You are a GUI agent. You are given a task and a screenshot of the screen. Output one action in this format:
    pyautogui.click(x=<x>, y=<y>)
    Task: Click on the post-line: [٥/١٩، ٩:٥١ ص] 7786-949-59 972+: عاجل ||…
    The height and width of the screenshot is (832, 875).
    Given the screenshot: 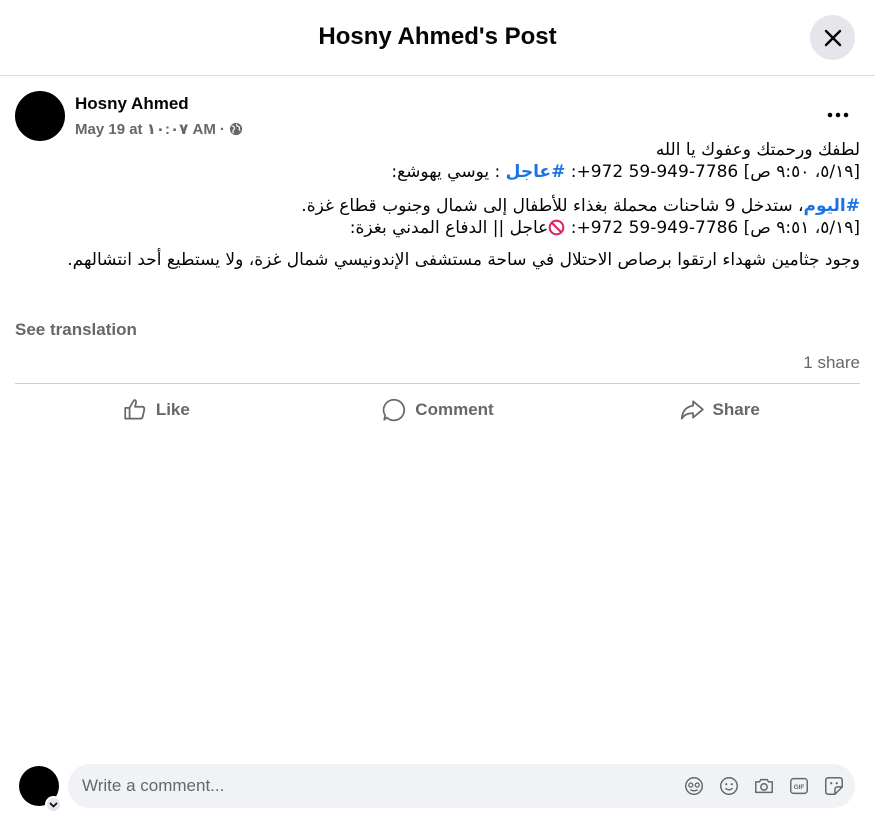 What is the action you would take?
    pyautogui.click(x=604, y=228)
    